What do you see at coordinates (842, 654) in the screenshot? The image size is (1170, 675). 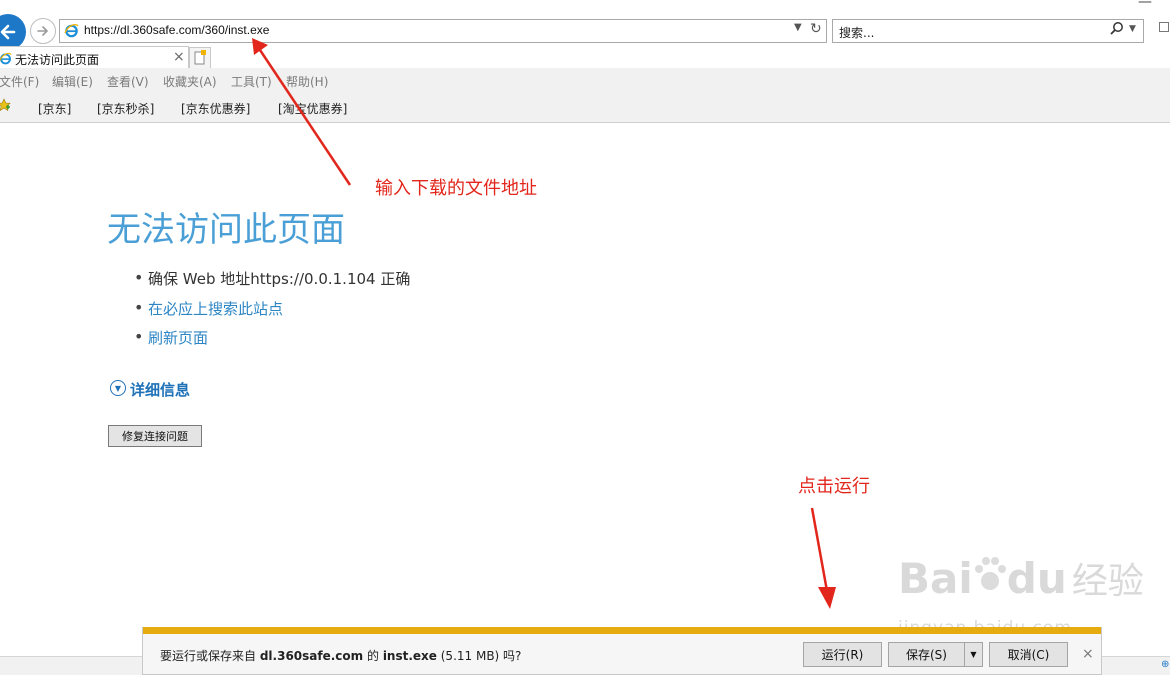 I see `run-button: 运行(R)` at bounding box center [842, 654].